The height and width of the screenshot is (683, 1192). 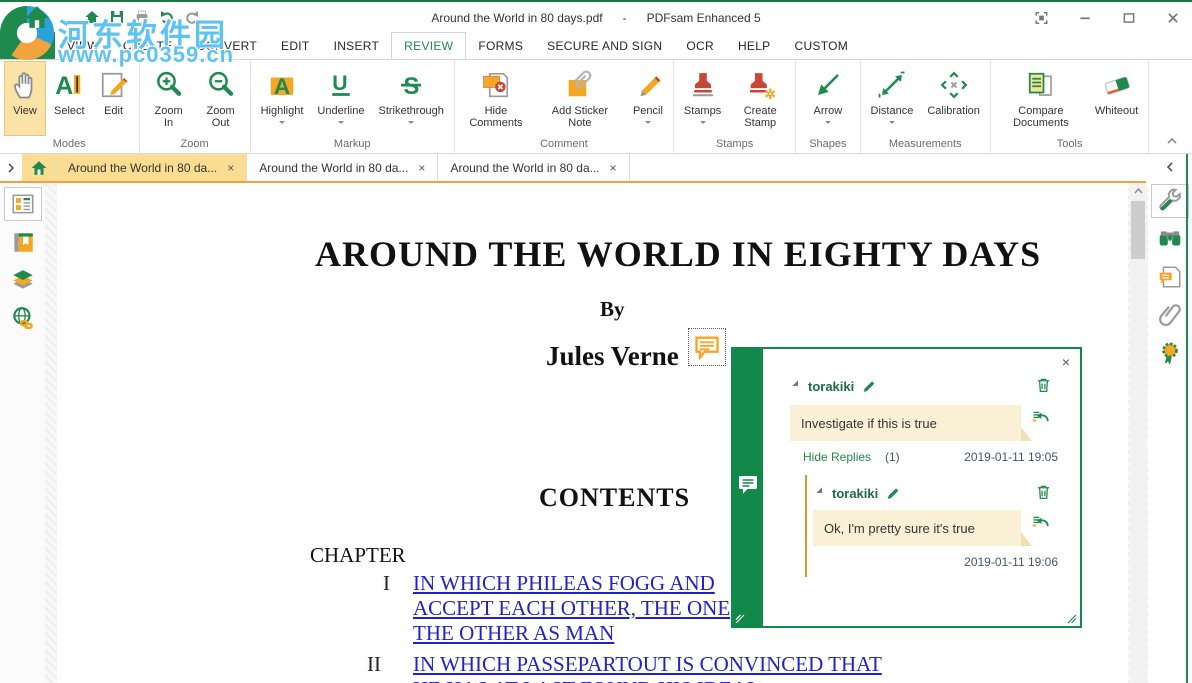 What do you see at coordinates (295, 45) in the screenshot?
I see `tab-edit: EDIT` at bounding box center [295, 45].